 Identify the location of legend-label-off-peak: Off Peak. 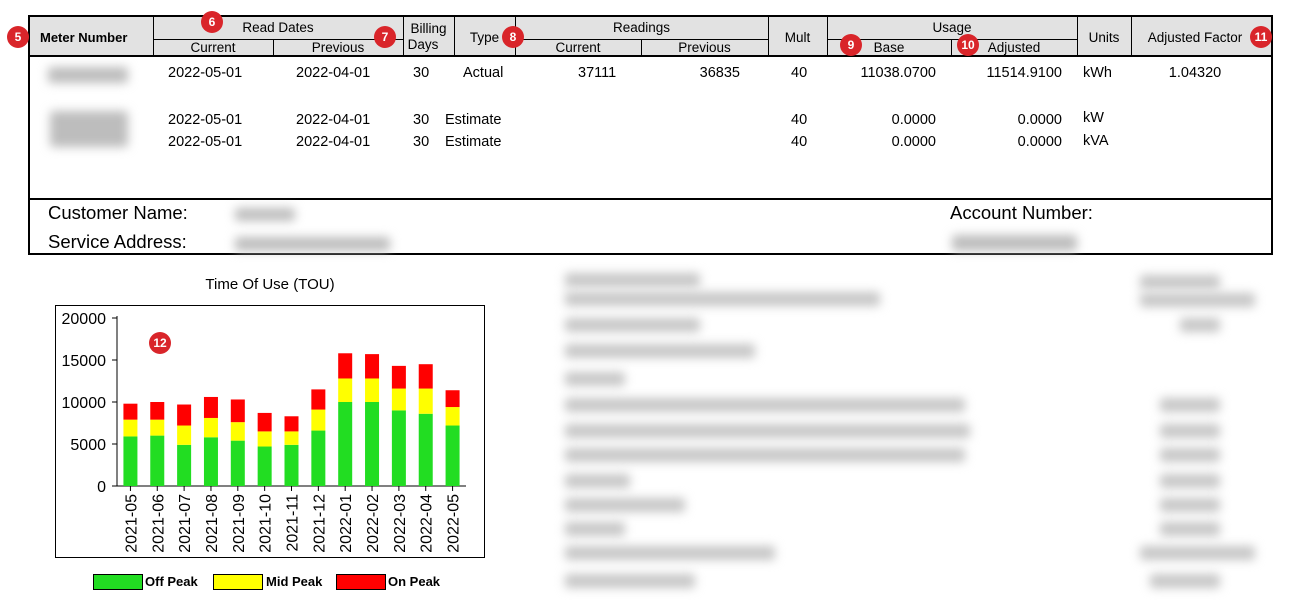
(171, 581).